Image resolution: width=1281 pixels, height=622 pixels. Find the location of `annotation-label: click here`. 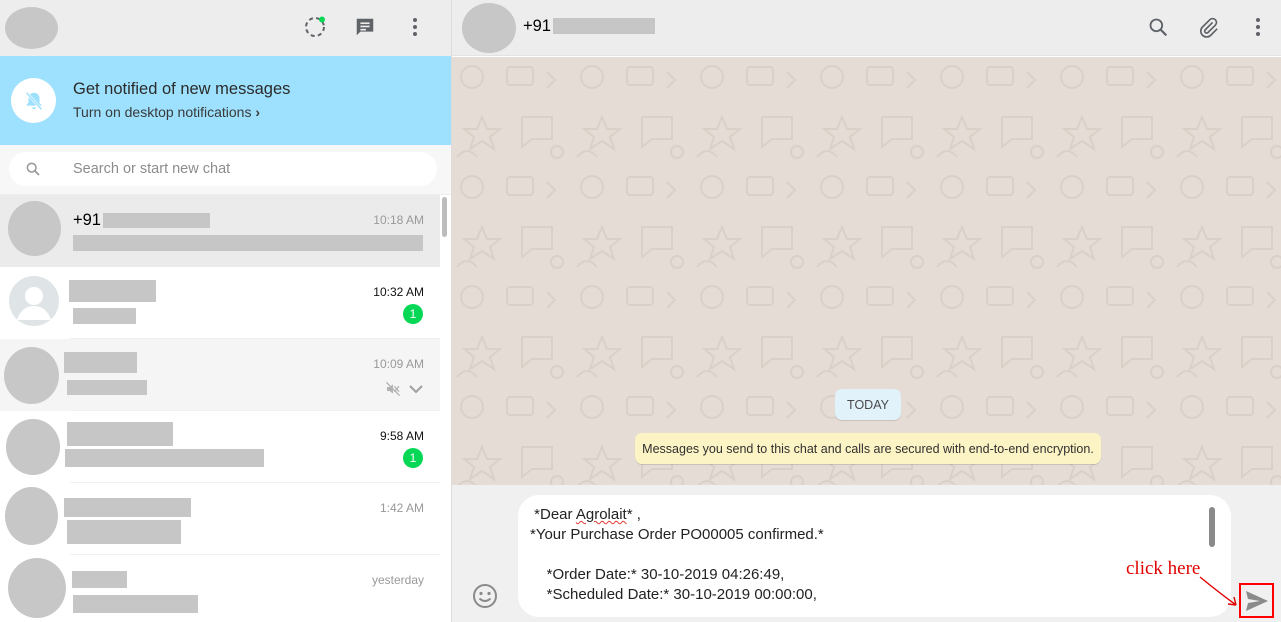

annotation-label: click here is located at coordinates (1163, 568).